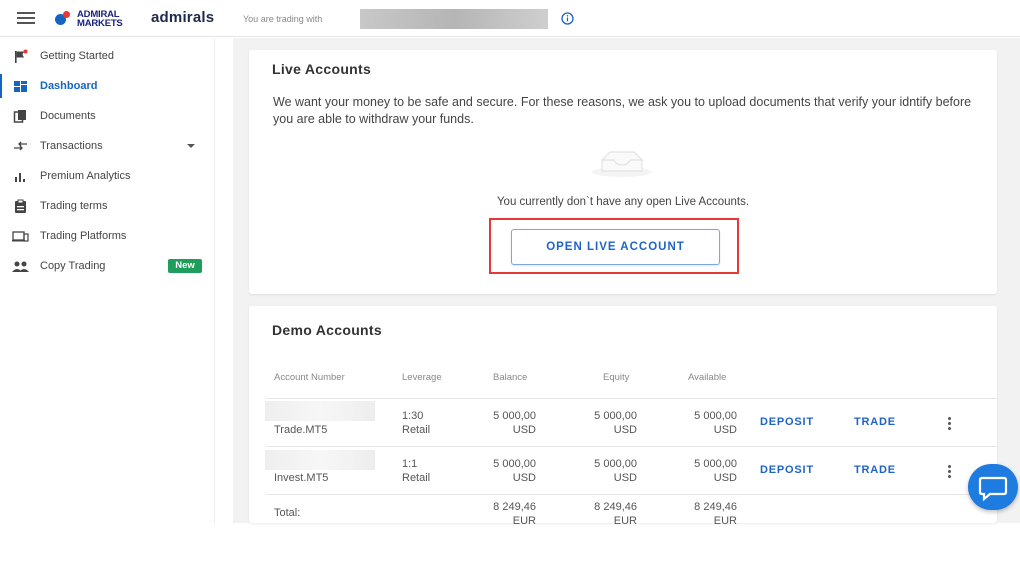  I want to click on column-header-balance: Balance, so click(510, 377).